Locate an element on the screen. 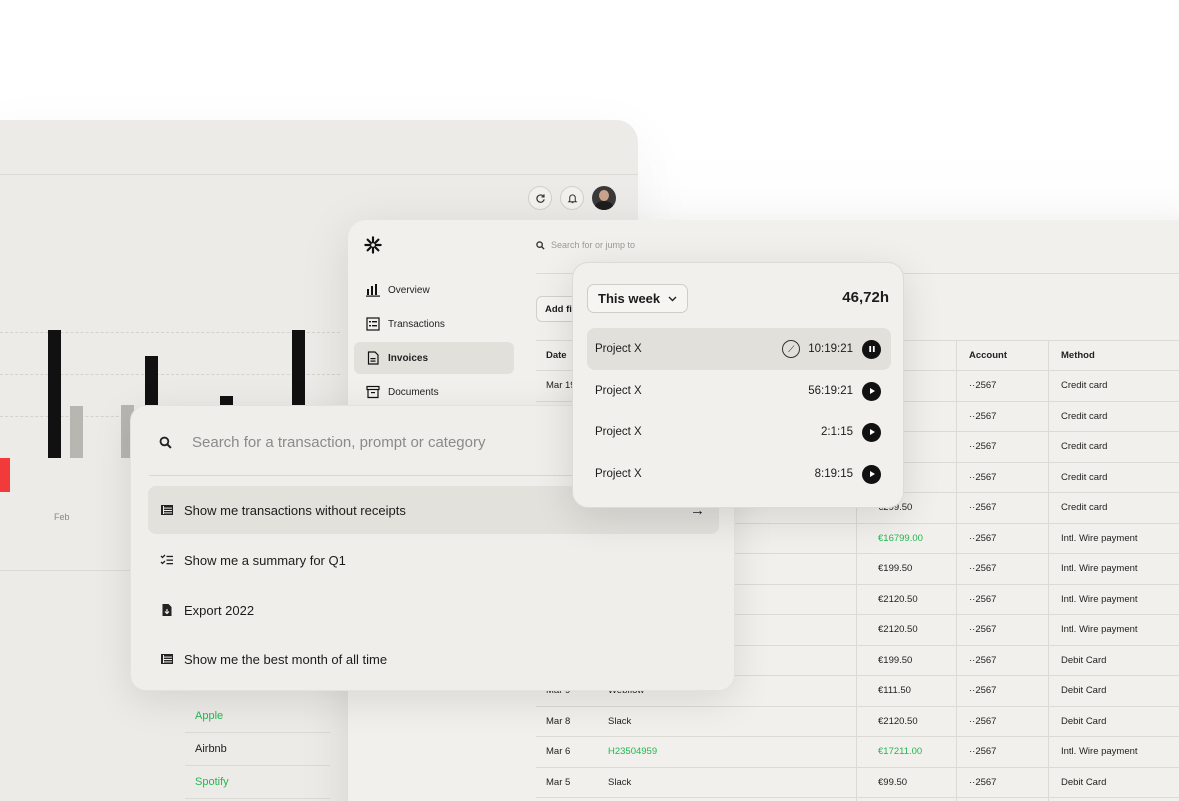  table-row: Mar 5 Slack €99.50 ··2567 Debit Card is located at coordinates (857, 783).